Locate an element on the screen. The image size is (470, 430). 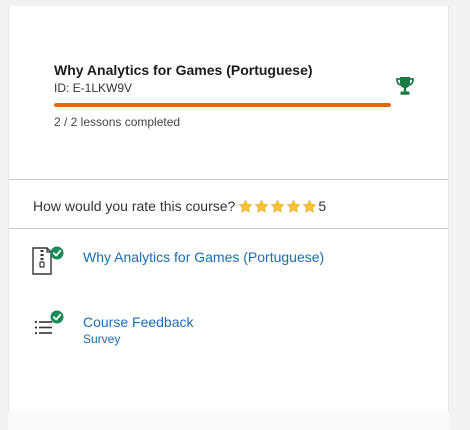
bottom-bar is located at coordinates (228, 421).